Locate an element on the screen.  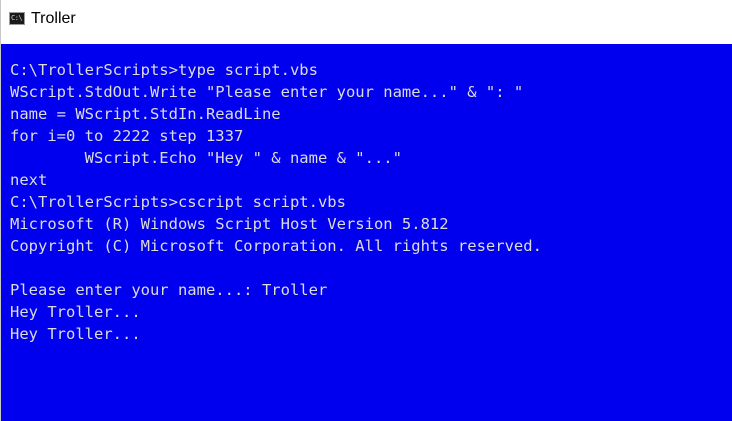
console-line-script: WScript.Echo "Hey " & name & "..." is located at coordinates (206, 158).